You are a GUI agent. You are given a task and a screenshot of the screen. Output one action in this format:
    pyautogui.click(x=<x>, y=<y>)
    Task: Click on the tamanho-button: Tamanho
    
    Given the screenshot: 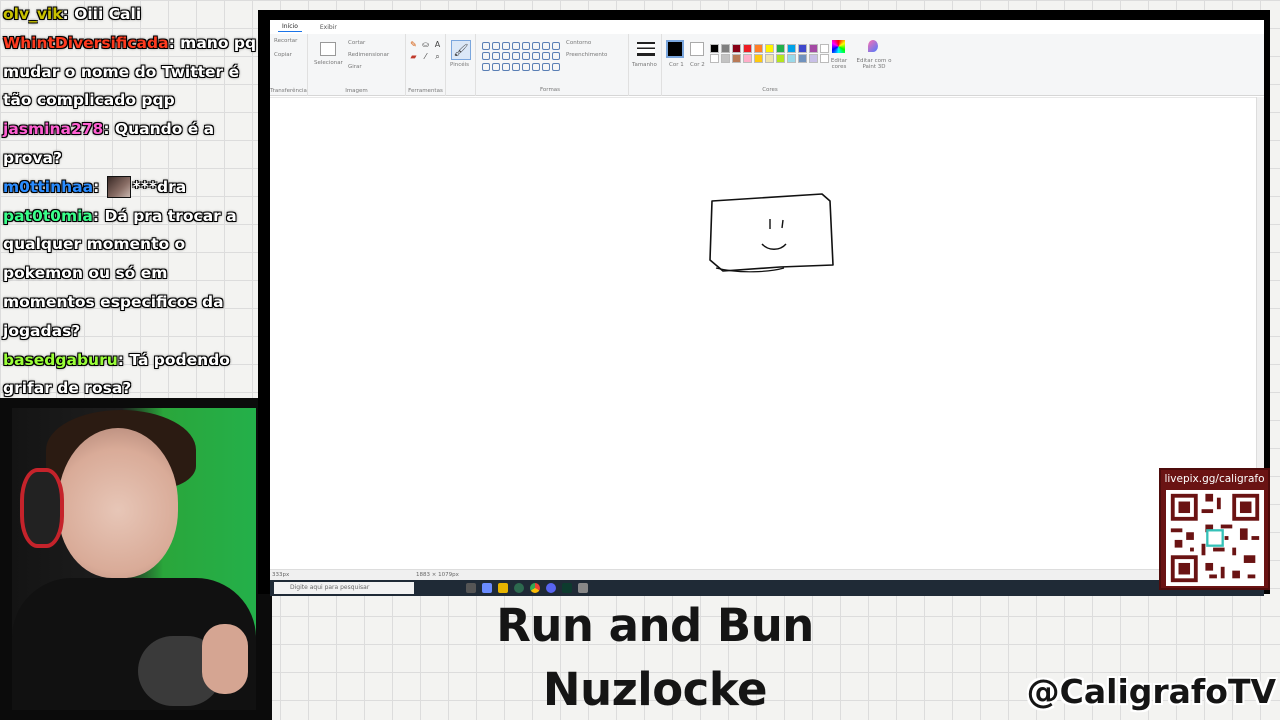 What is the action you would take?
    pyautogui.click(x=644, y=65)
    